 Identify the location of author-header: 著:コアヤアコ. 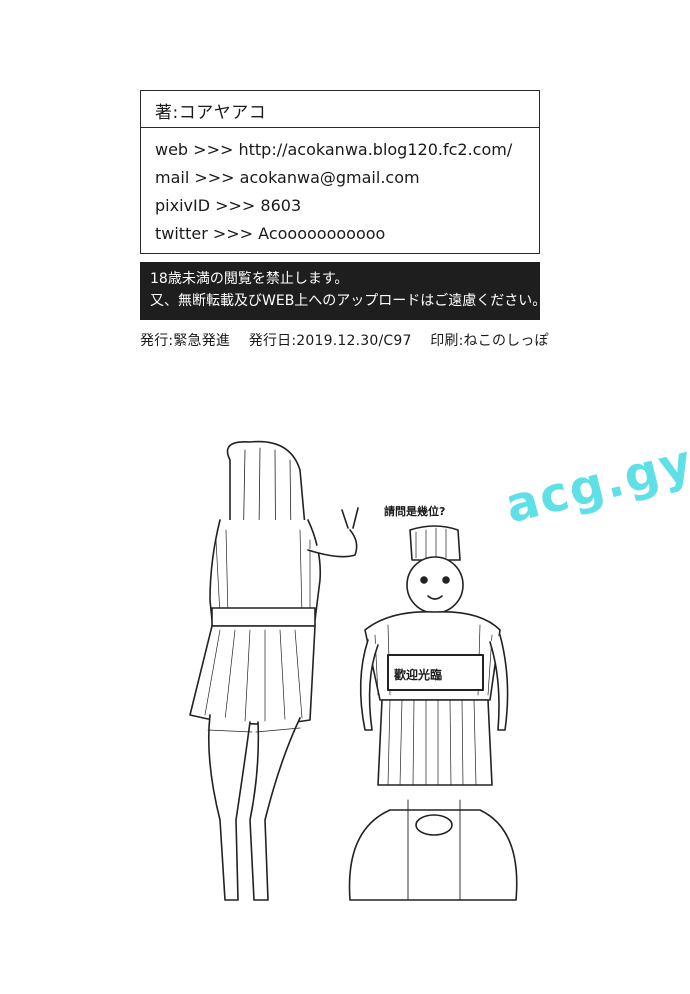
(340, 109).